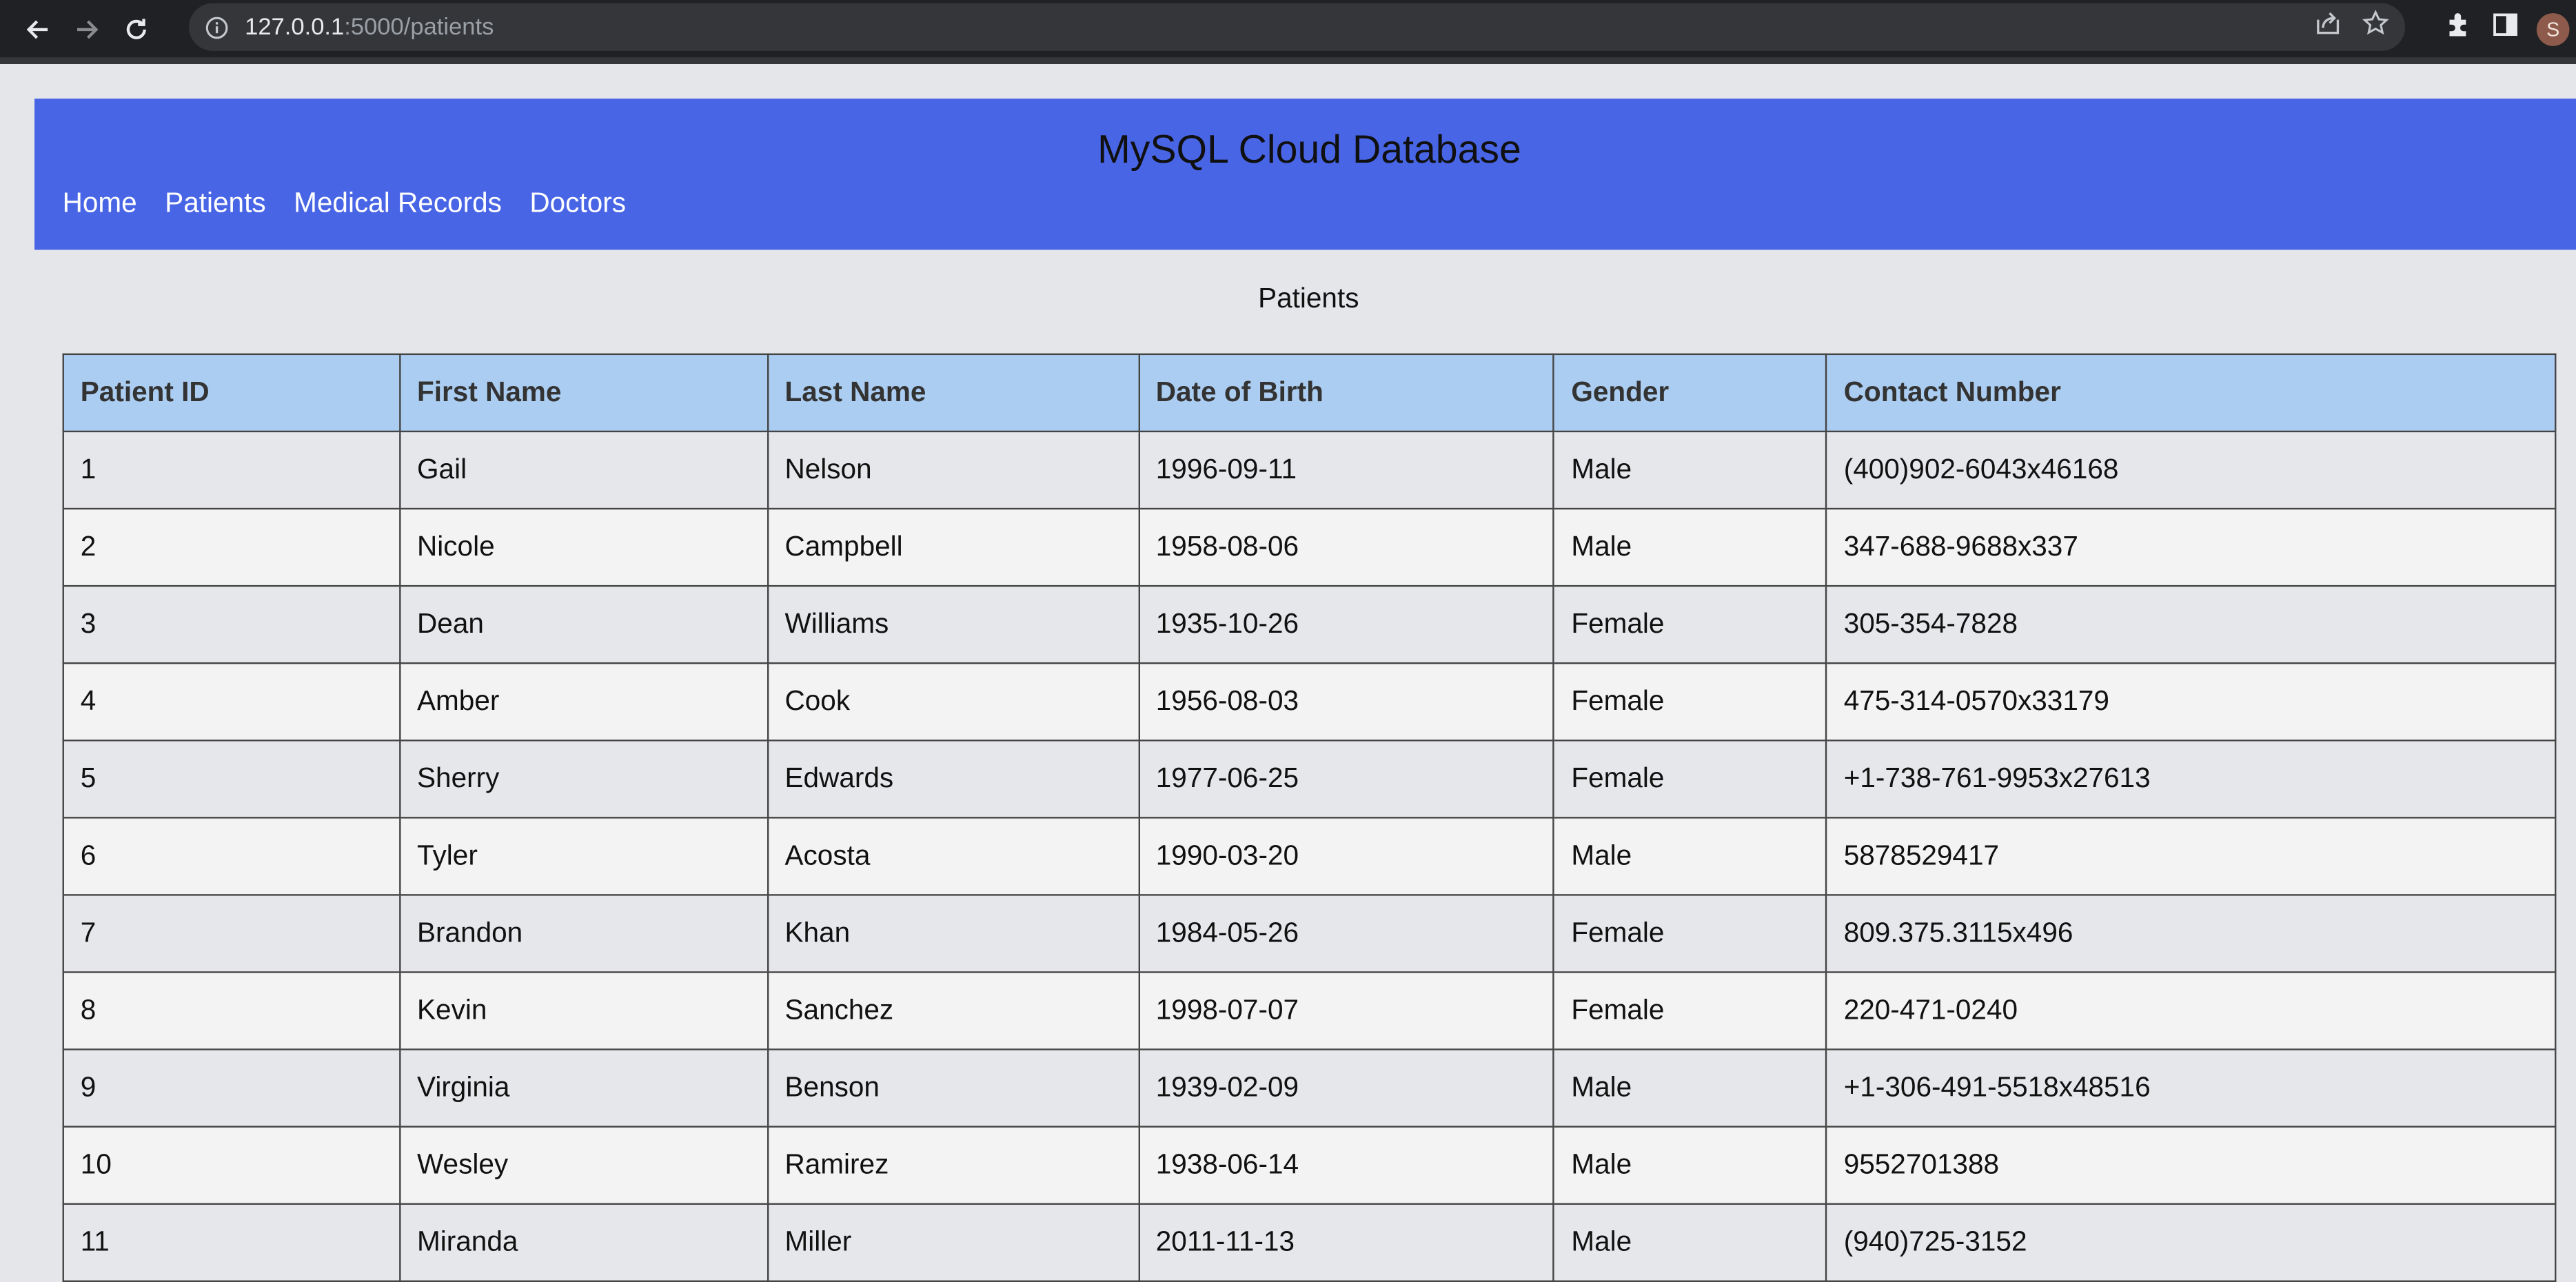 This screenshot has height=1282, width=2576. What do you see at coordinates (231, 1088) in the screenshot?
I see `cell-patient-id: 9` at bounding box center [231, 1088].